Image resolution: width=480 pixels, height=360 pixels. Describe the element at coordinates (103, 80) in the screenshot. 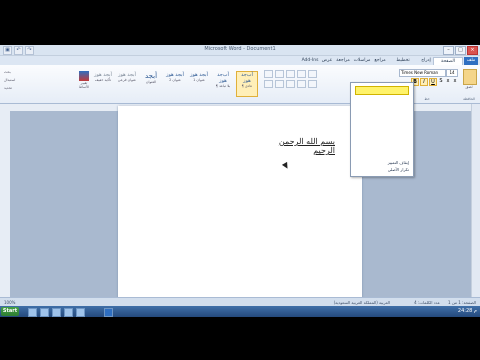

I see `style-name: تأكيد خفيف` at that location.